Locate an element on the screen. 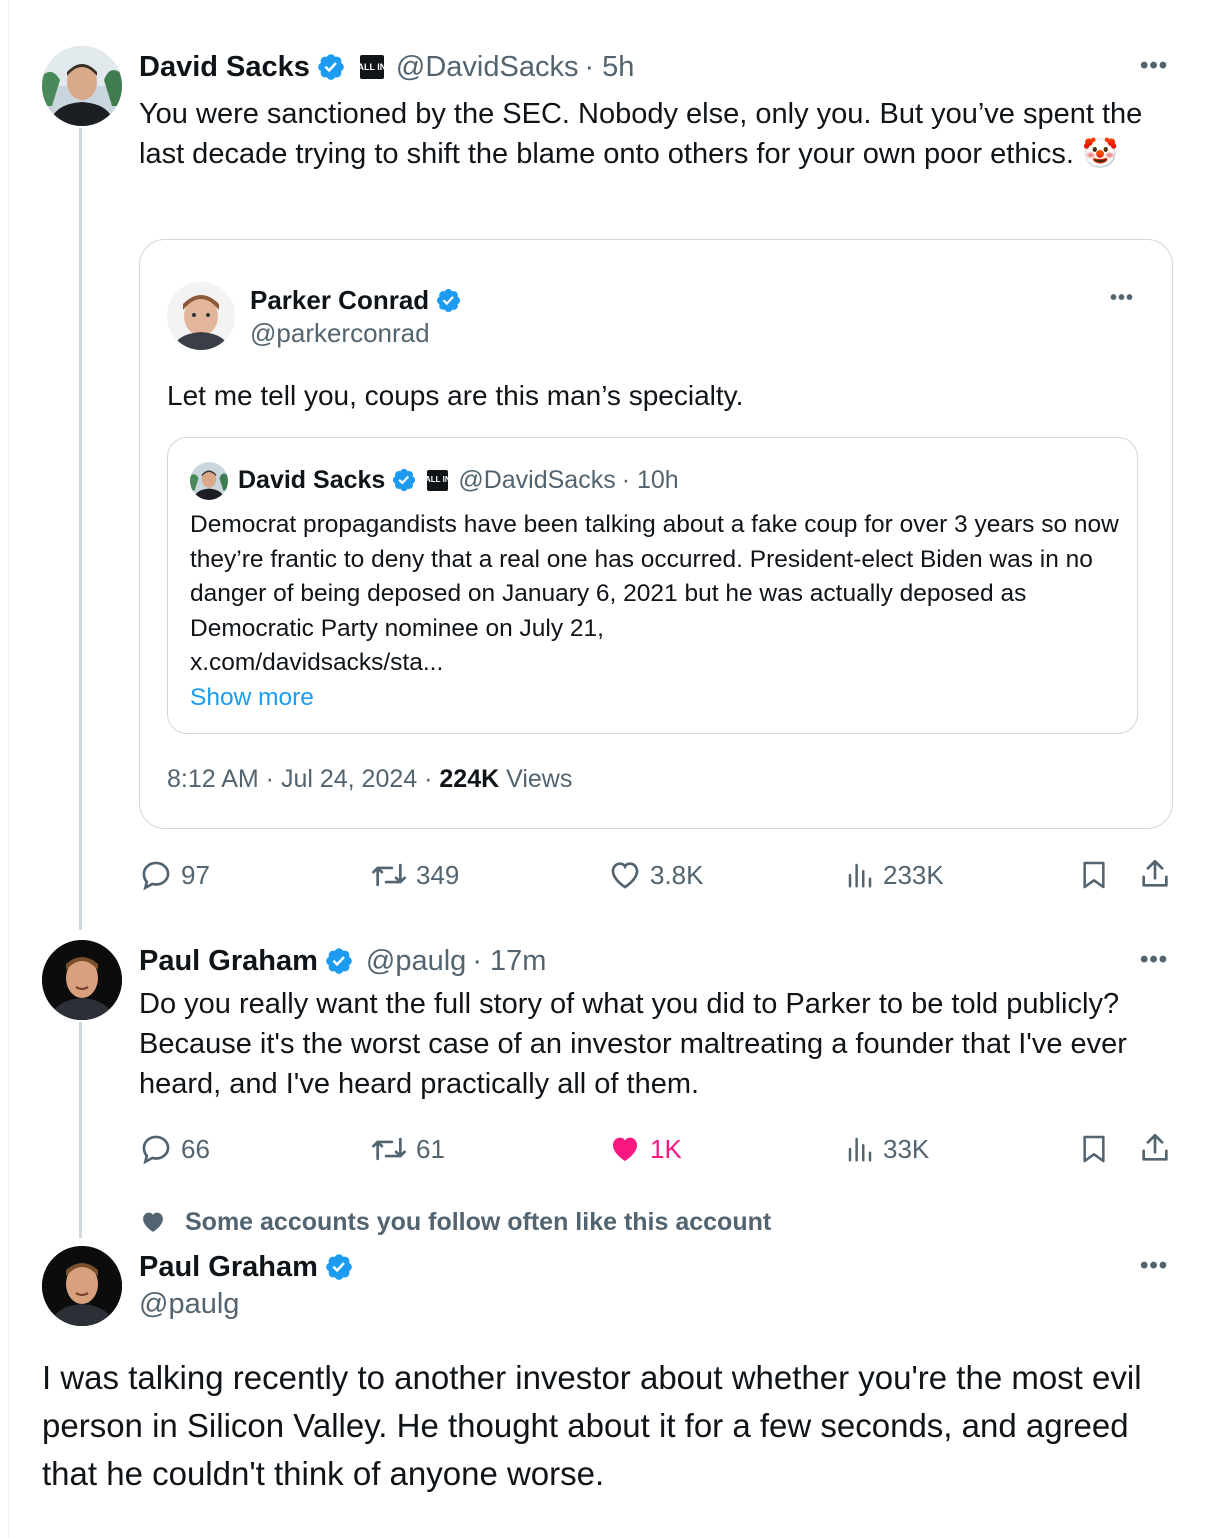 The width and height of the screenshot is (1206, 1538). tweet-time: · 5h is located at coordinates (609, 67).